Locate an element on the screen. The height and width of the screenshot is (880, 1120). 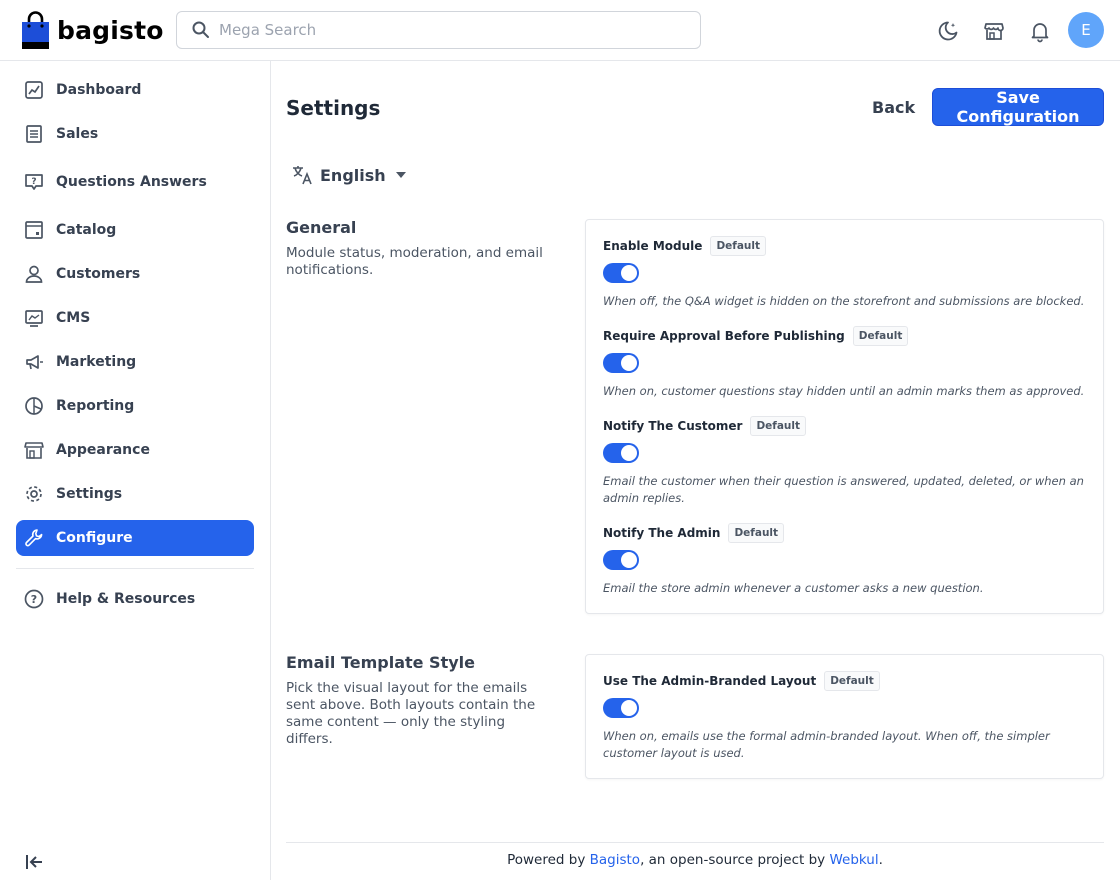
webkul-link: Webkul is located at coordinates (853, 860).